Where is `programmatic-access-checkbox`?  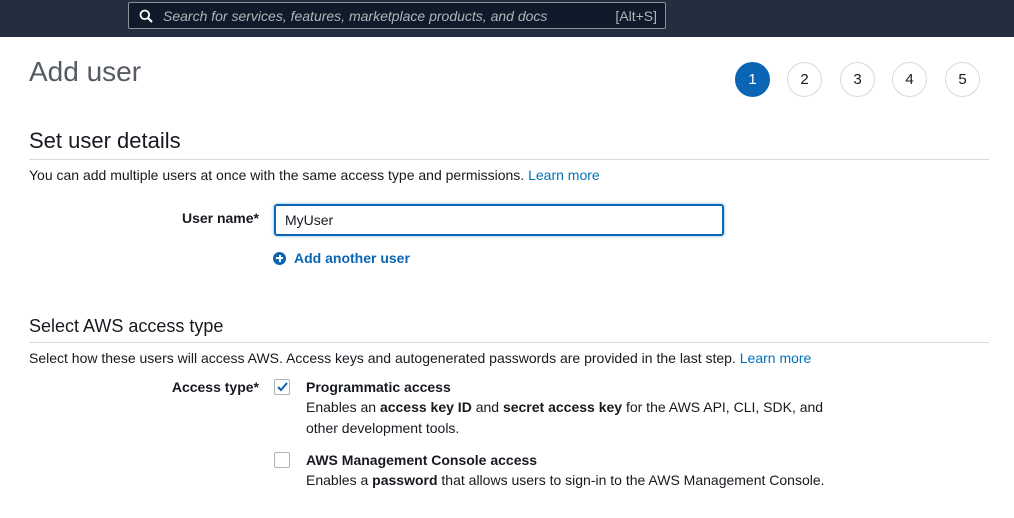
programmatic-access-checkbox is located at coordinates (282, 387).